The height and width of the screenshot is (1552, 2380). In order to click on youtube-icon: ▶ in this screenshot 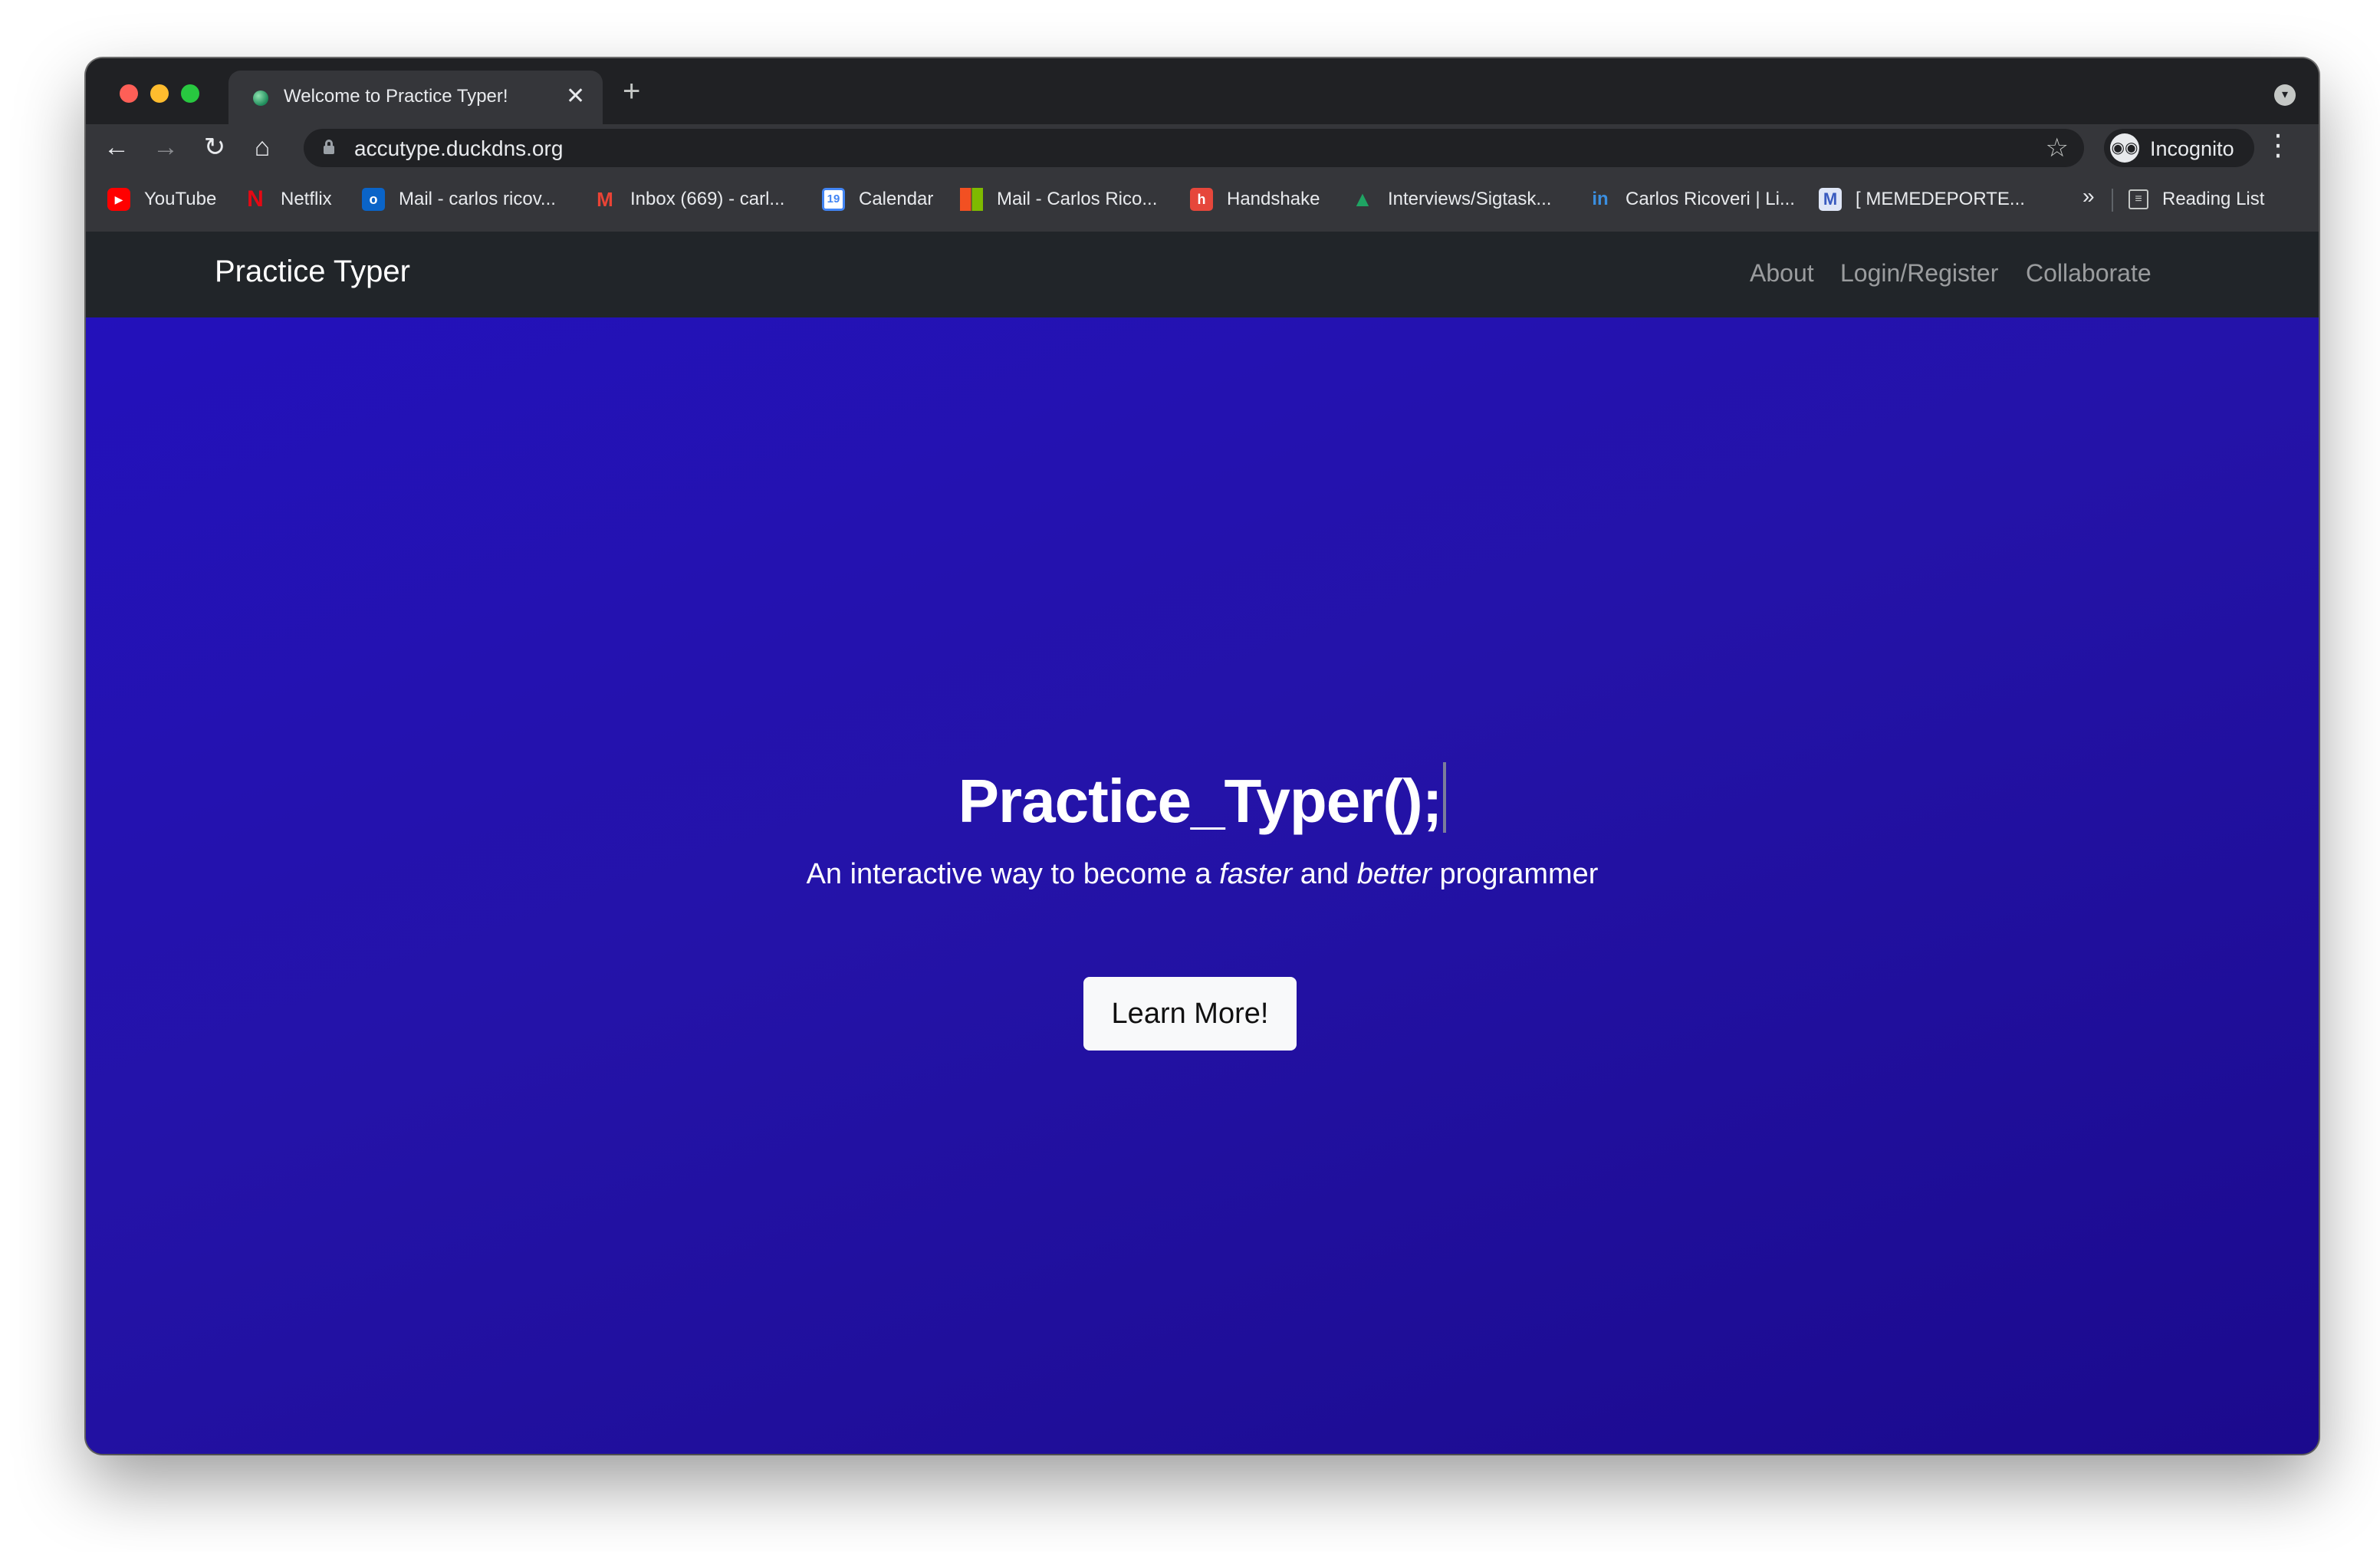, I will do `click(119, 200)`.